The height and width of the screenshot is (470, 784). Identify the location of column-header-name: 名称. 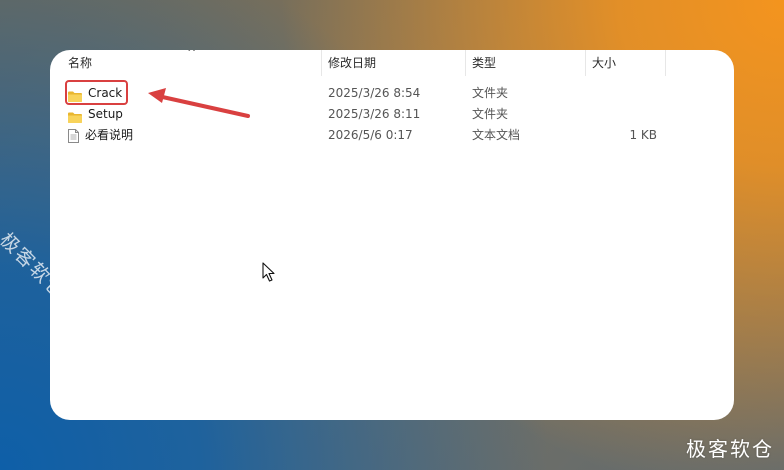
(191, 63).